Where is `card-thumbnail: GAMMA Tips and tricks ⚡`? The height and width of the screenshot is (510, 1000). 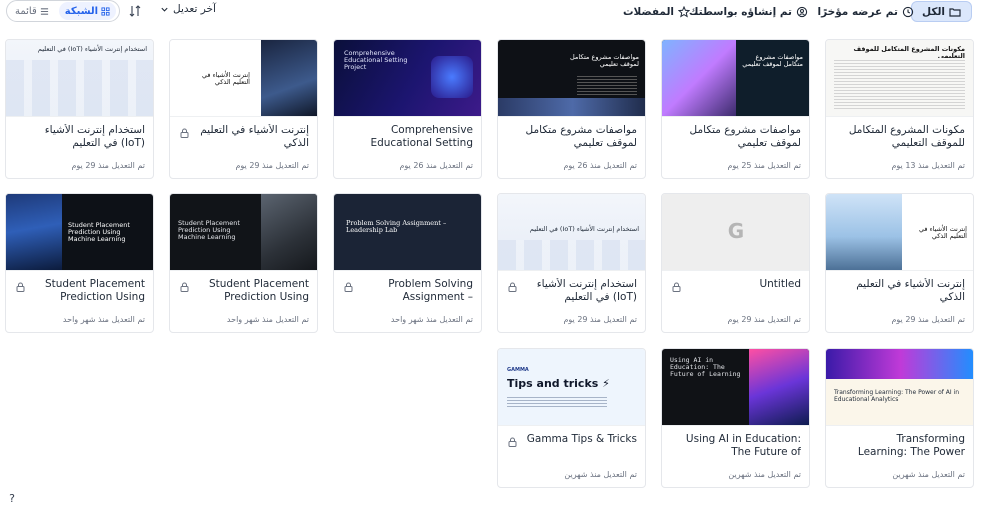 card-thumbnail: GAMMA Tips and tricks ⚡ is located at coordinates (571, 387).